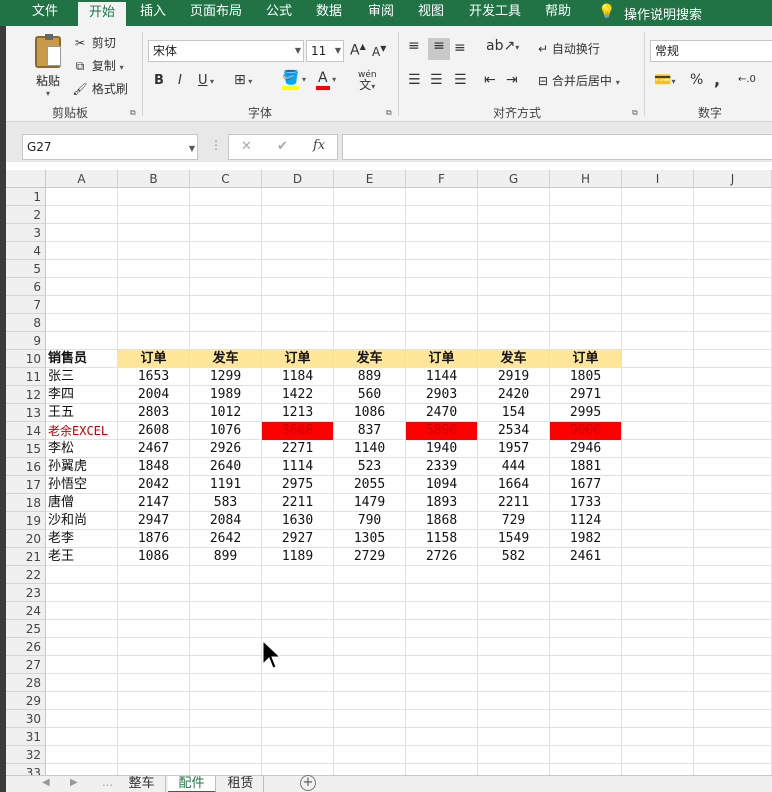 The width and height of the screenshot is (772, 792). What do you see at coordinates (586, 179) in the screenshot?
I see `column-header-H: H` at bounding box center [586, 179].